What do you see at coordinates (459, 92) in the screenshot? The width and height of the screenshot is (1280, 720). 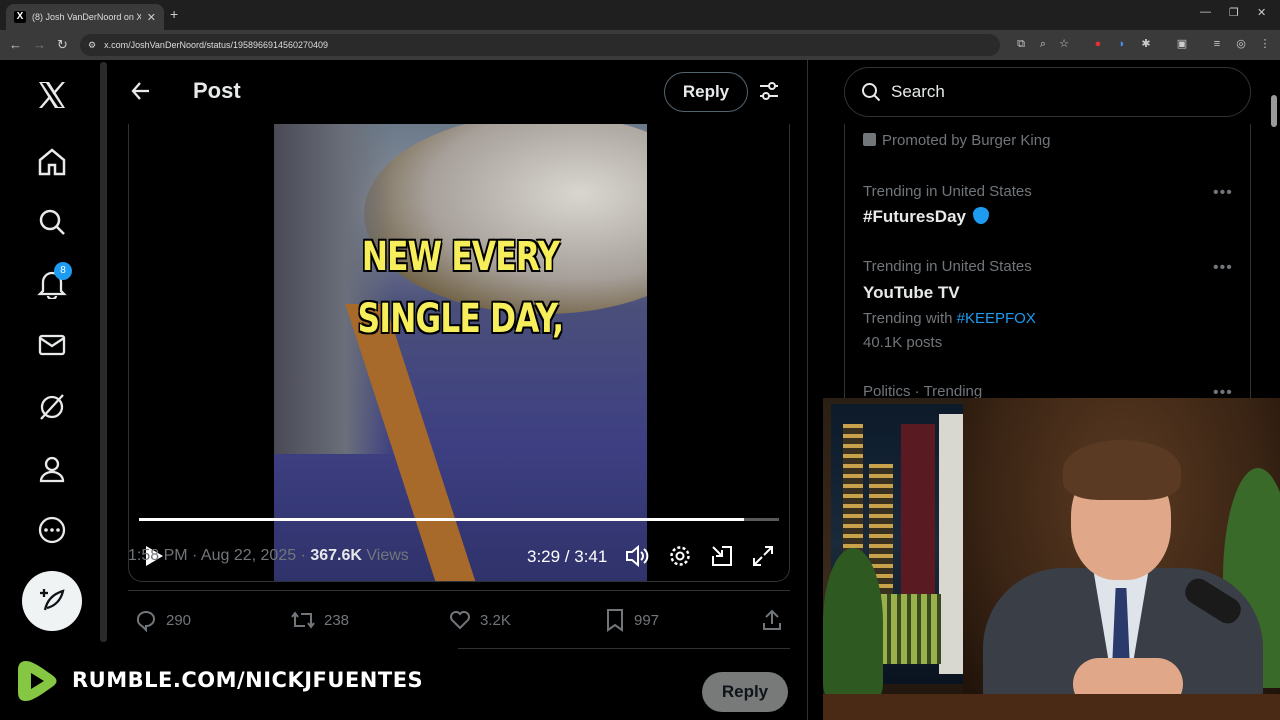 I see `post-header: Post Reply` at bounding box center [459, 92].